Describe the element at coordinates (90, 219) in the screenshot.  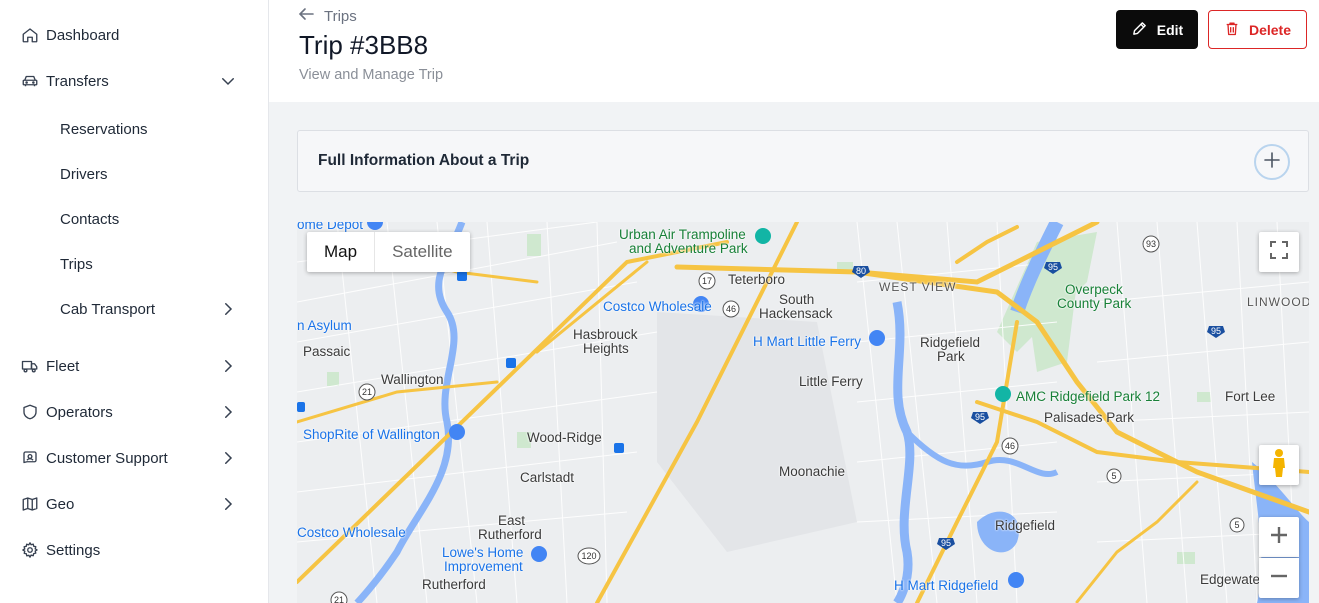
I see `sidebar-subitem-label: Contacts` at that location.